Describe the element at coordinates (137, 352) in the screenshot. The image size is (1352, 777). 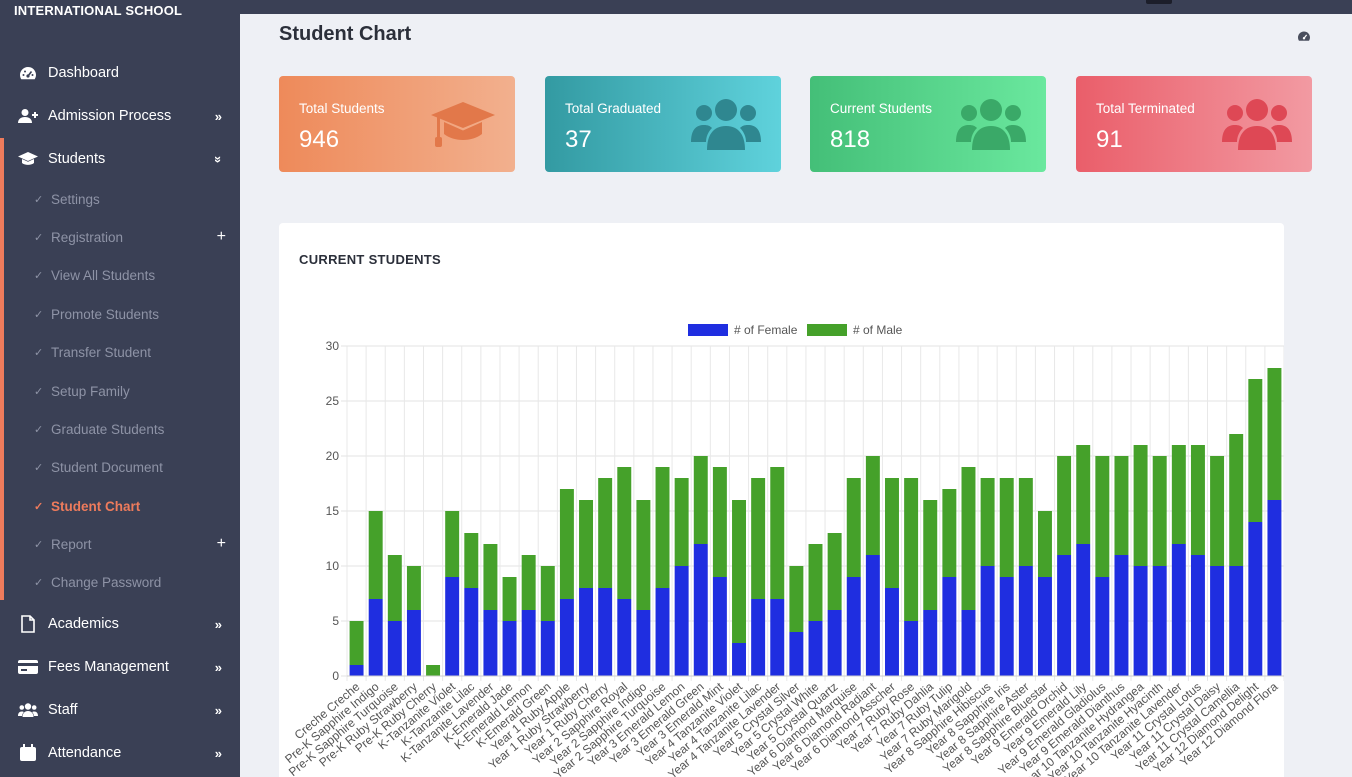
I see `sub-transfer-student: ✓ Transfer Student` at that location.